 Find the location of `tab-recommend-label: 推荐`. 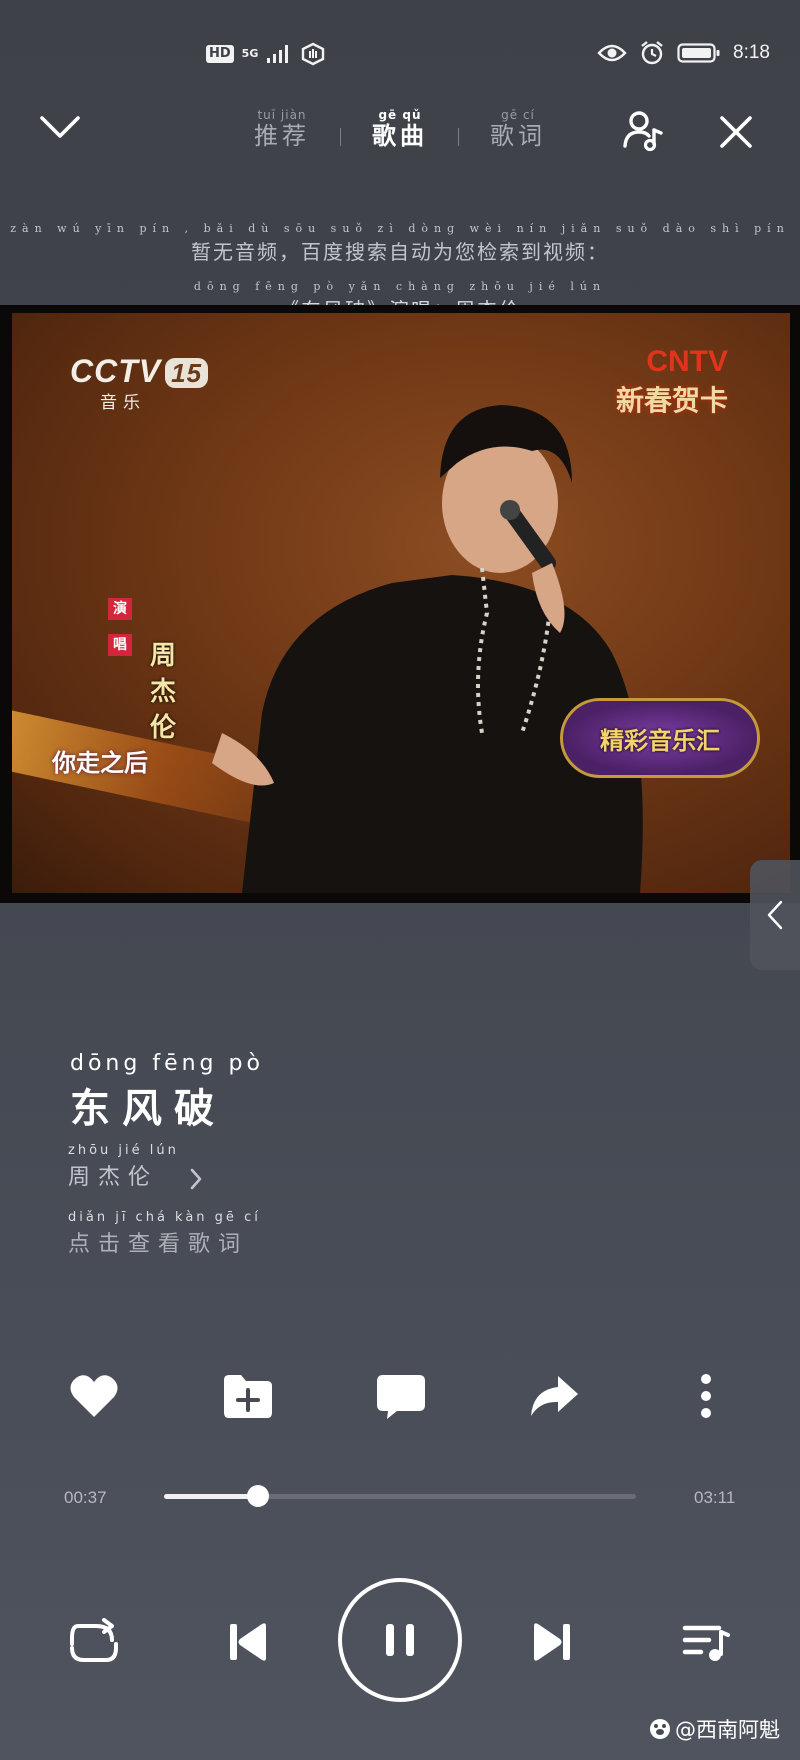

tab-recommend-label: 推荐 is located at coordinates (282, 136).